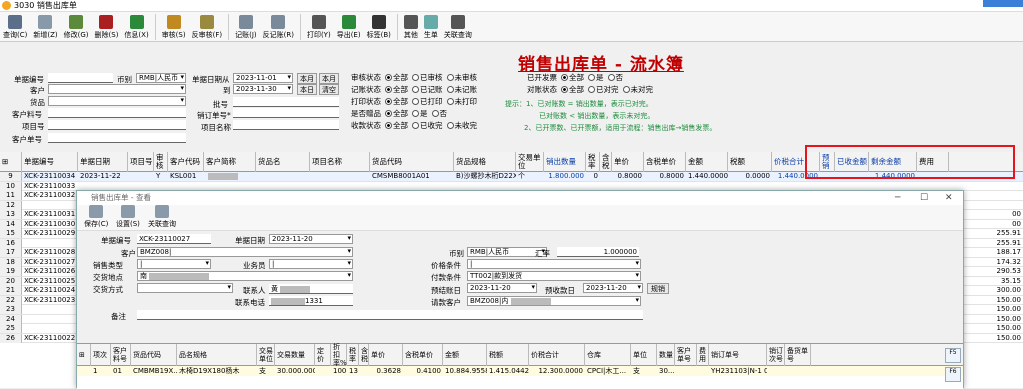 The image size is (1023, 389). Describe the element at coordinates (554, 301) in the screenshot. I see `d-settle-cust-field: BMZ008|内` at that location.